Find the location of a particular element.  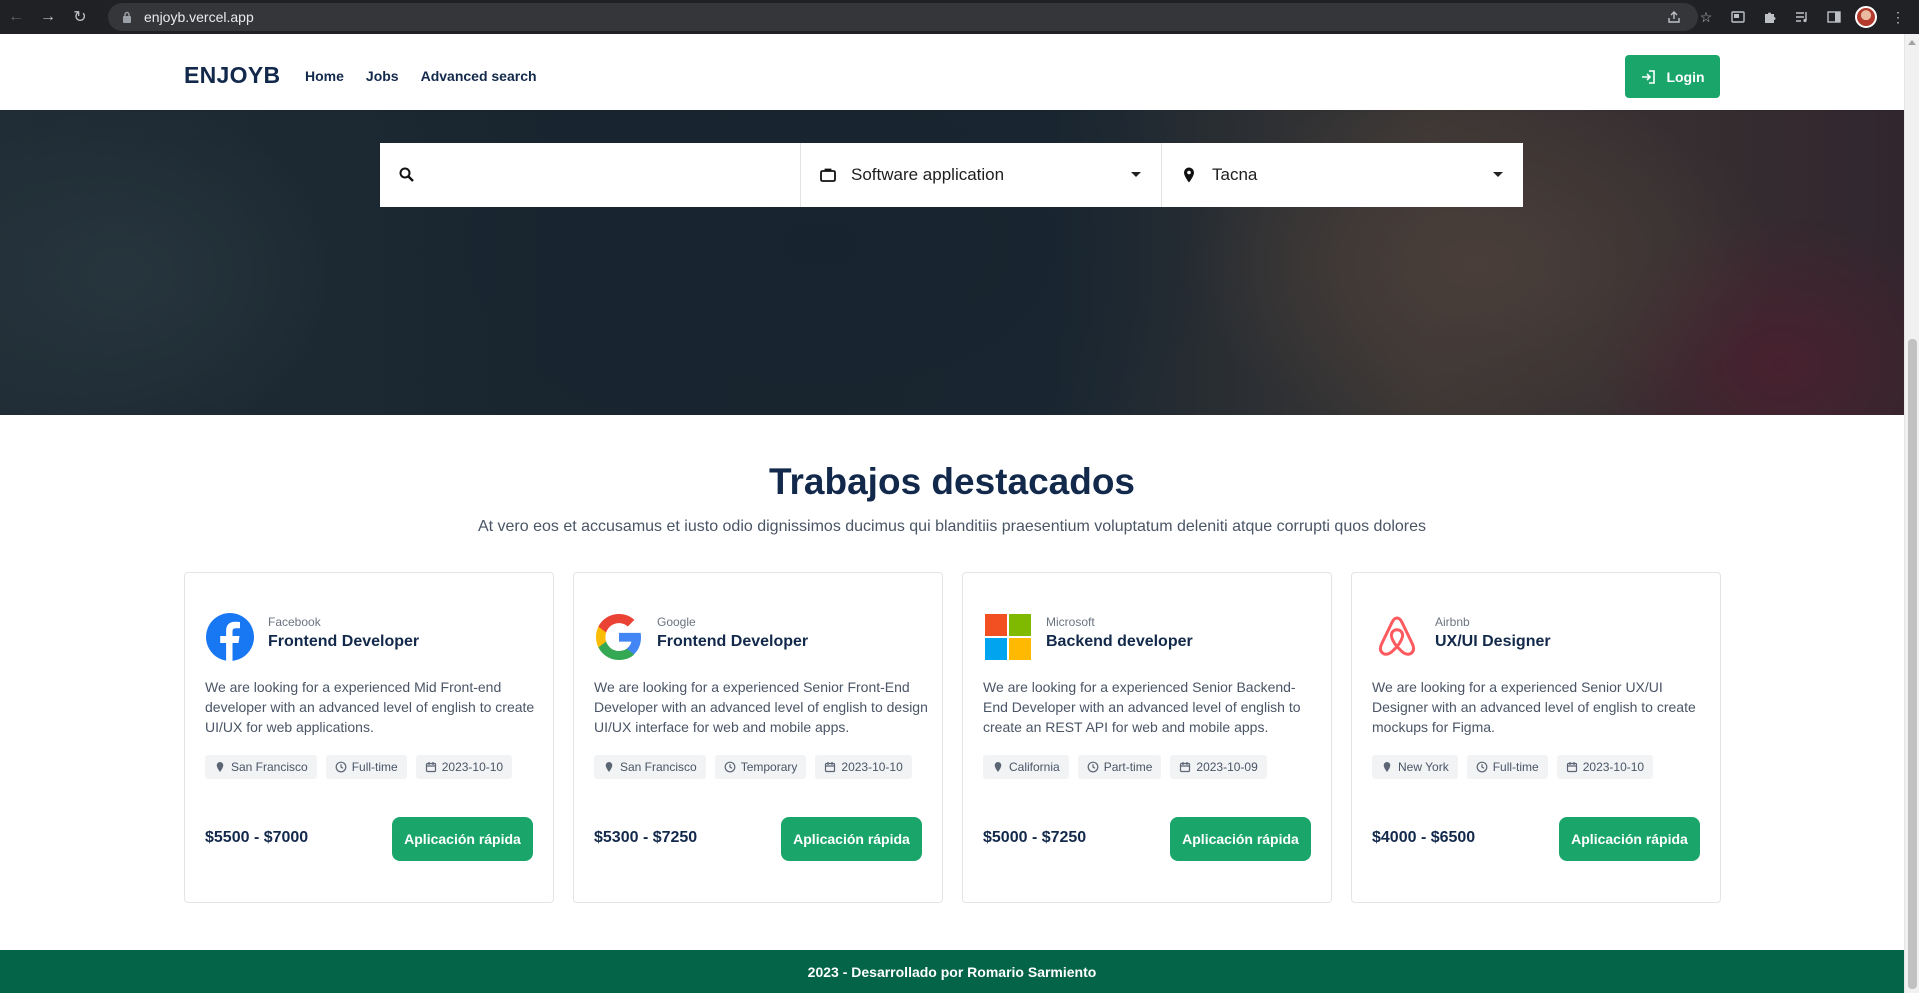

date-text: 2023-10-09 is located at coordinates (1227, 767).